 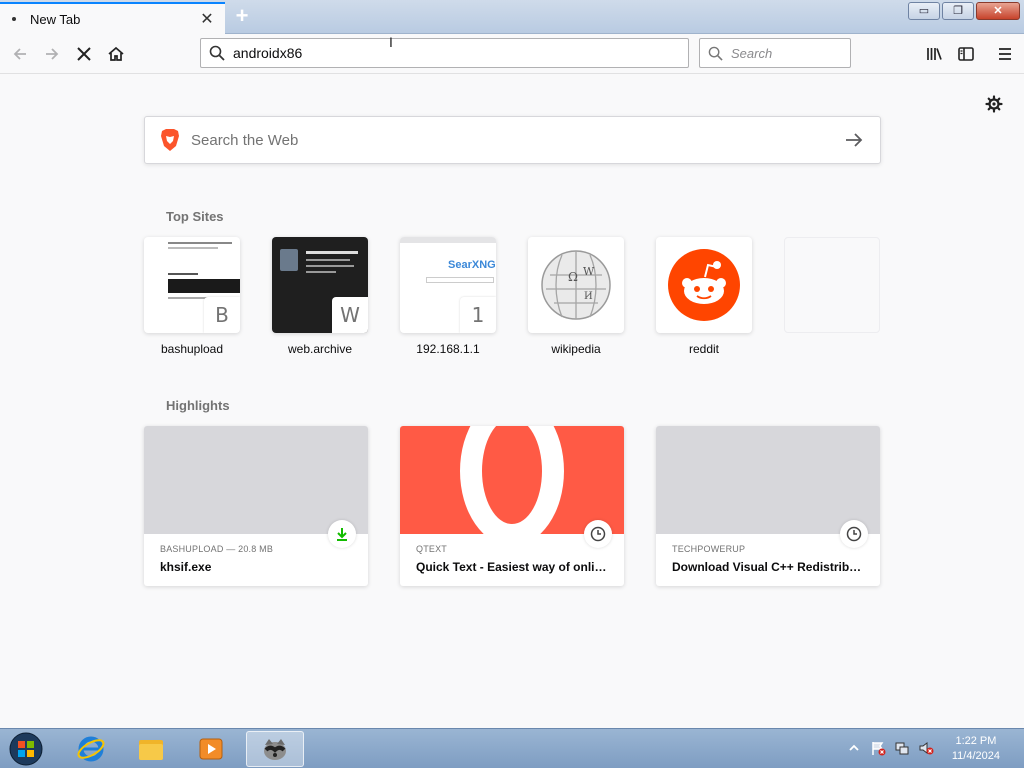 I want to click on site-thumbnail, so click(x=704, y=285).